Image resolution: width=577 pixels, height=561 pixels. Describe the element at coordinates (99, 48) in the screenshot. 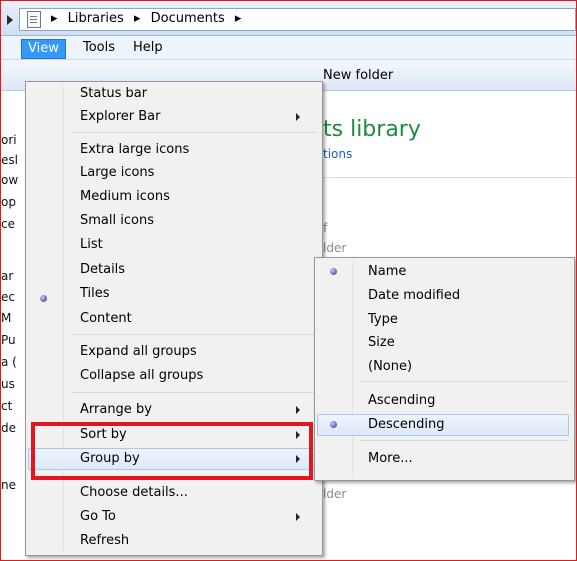

I see `menu-tools: Tools` at that location.